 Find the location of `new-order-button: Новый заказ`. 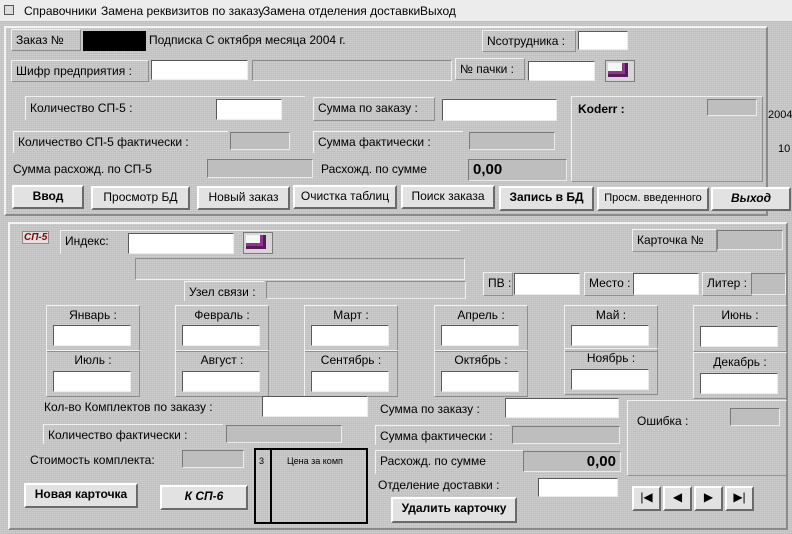

new-order-button: Новый заказ is located at coordinates (243, 198).